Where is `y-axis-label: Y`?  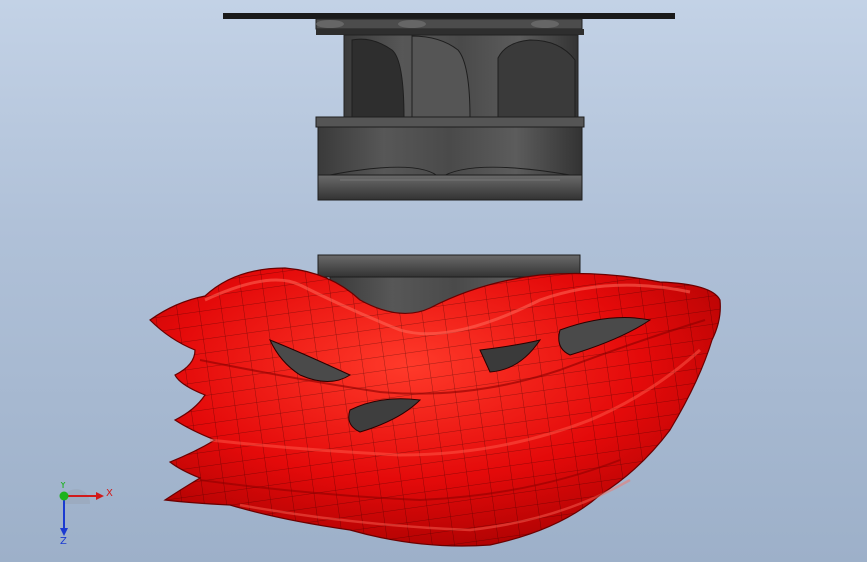 y-axis-label: Y is located at coordinates (63, 486).